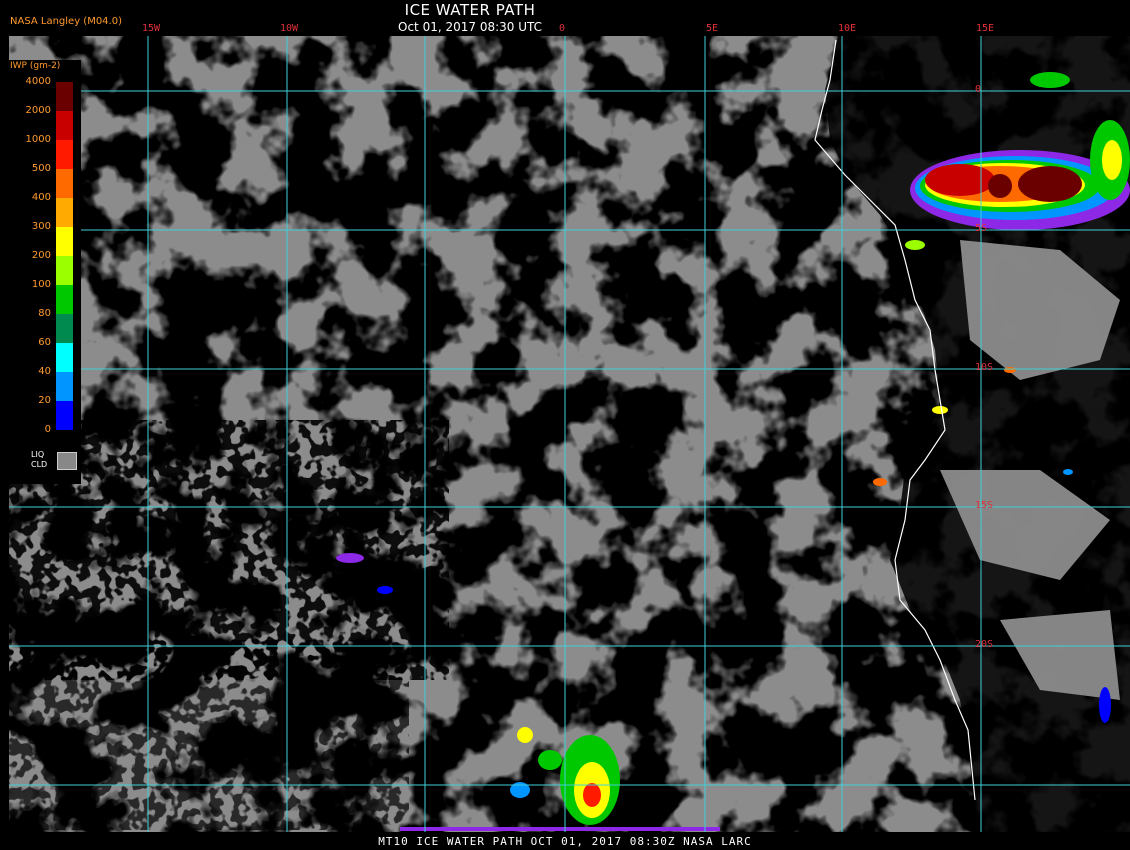 This screenshot has height=850, width=1130. Describe the element at coordinates (470, 27) in the screenshot. I see `map-timestamp: Oct 01, 2017 08:30 UTC` at that location.